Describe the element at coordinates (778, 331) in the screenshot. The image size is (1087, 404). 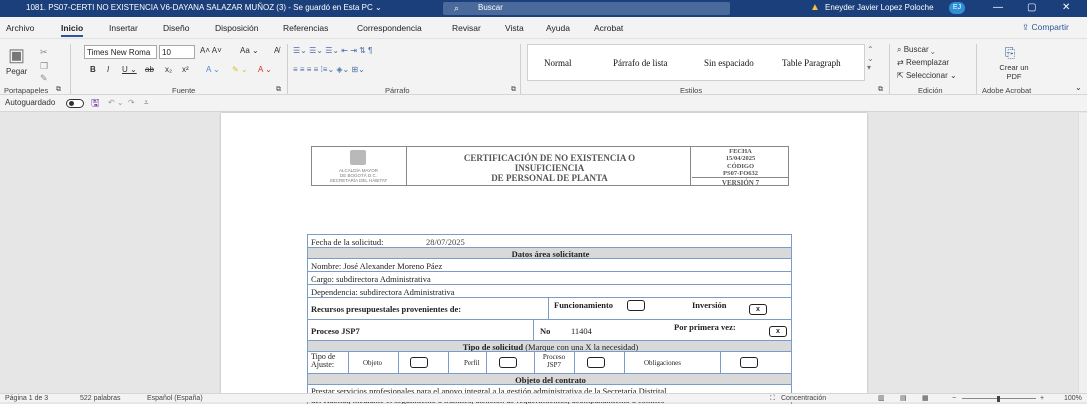
I see `primera-vez-checkbox: x` at that location.